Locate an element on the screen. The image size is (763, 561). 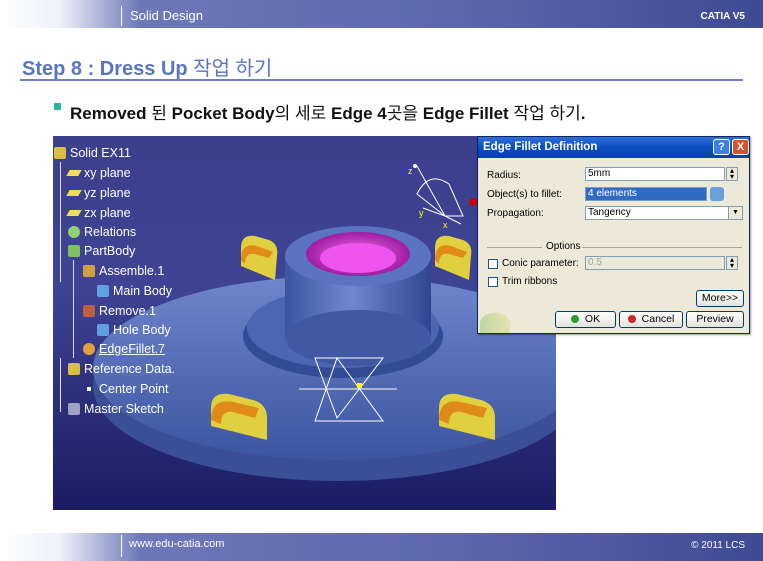
preview-button: Preview is located at coordinates (715, 319).